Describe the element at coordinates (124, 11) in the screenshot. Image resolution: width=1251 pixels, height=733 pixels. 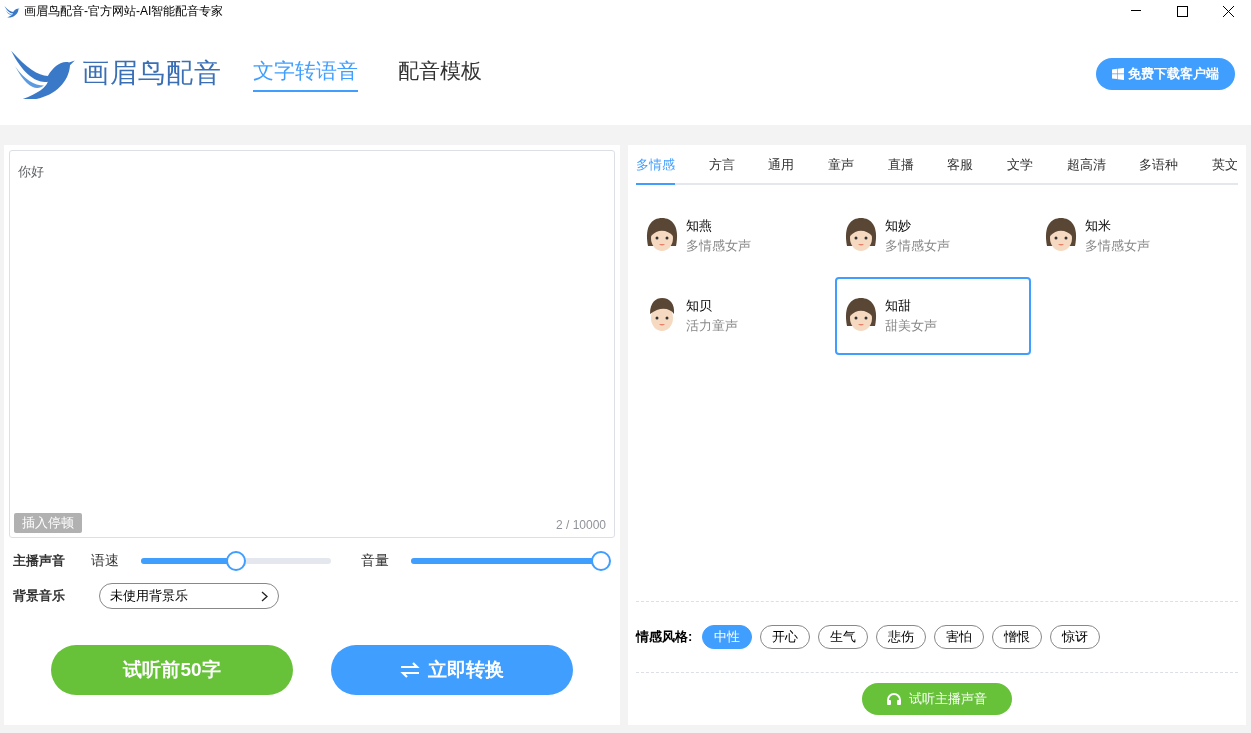
I see `window-title: 画眉鸟配音-官方网站-AI智能配音专家` at that location.